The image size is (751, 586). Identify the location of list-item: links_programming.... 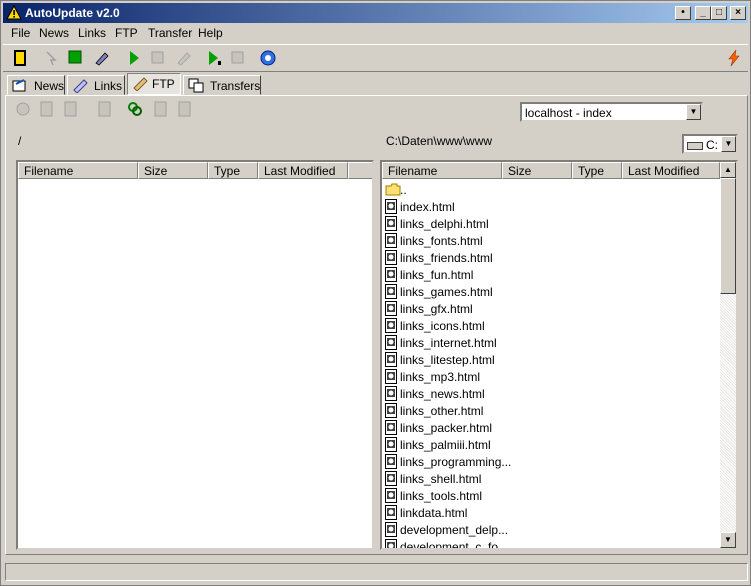
(552, 461).